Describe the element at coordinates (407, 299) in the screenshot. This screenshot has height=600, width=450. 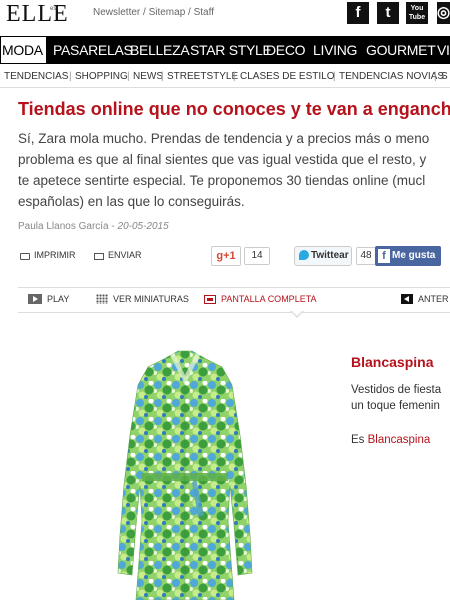
I see `previous-icon` at that location.